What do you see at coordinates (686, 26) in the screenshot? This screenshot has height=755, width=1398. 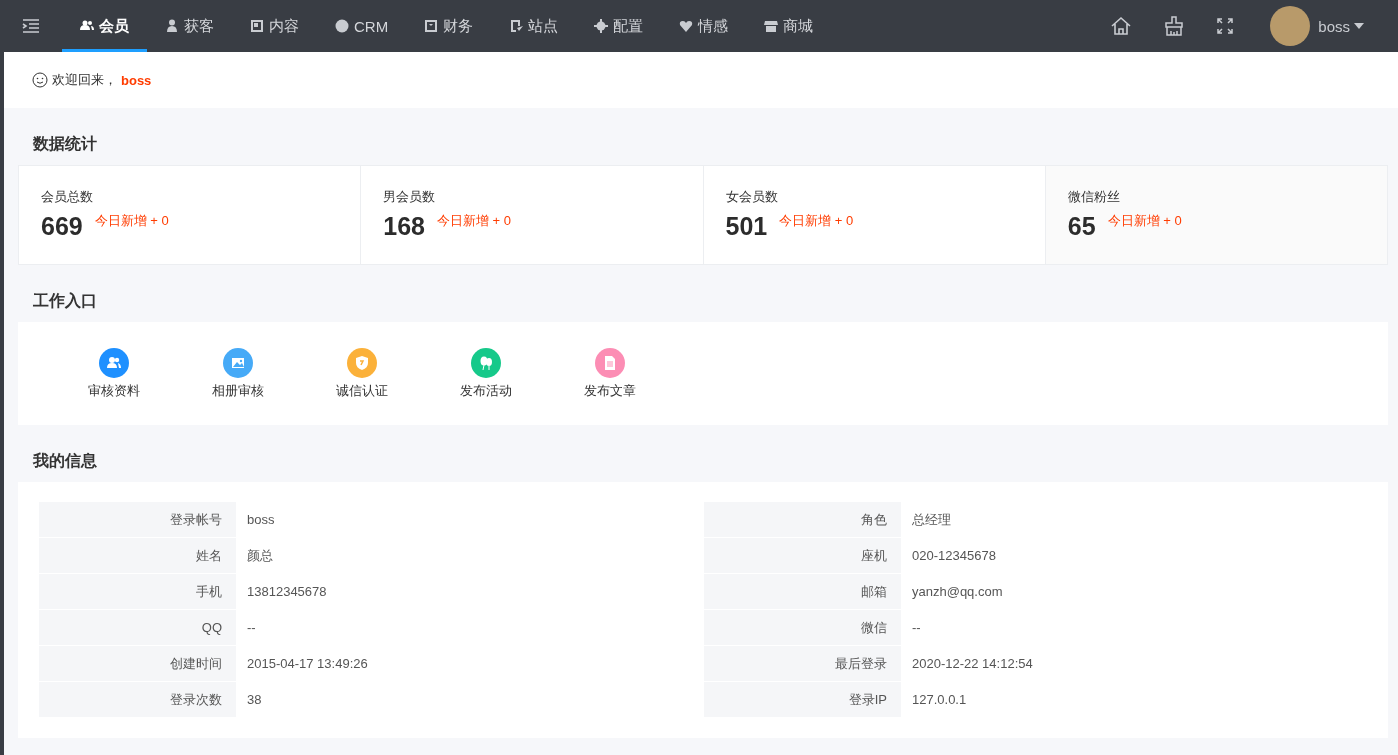 I see `heart-icon` at bounding box center [686, 26].